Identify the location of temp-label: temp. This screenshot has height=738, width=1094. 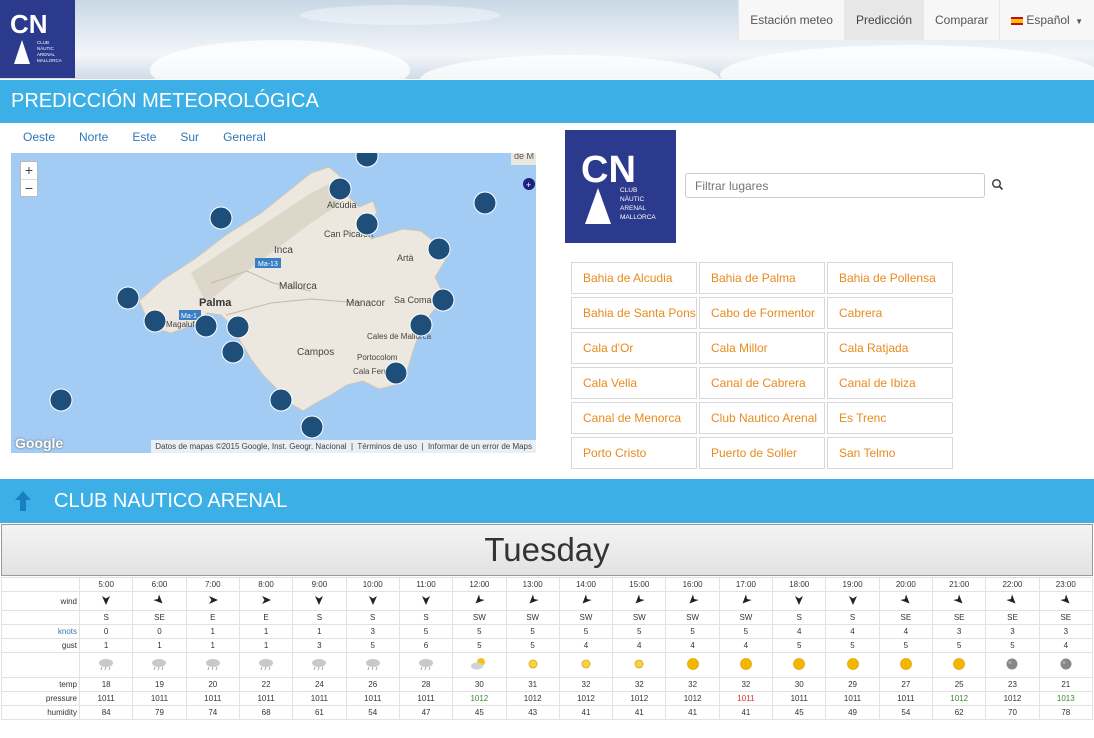
(40, 684).